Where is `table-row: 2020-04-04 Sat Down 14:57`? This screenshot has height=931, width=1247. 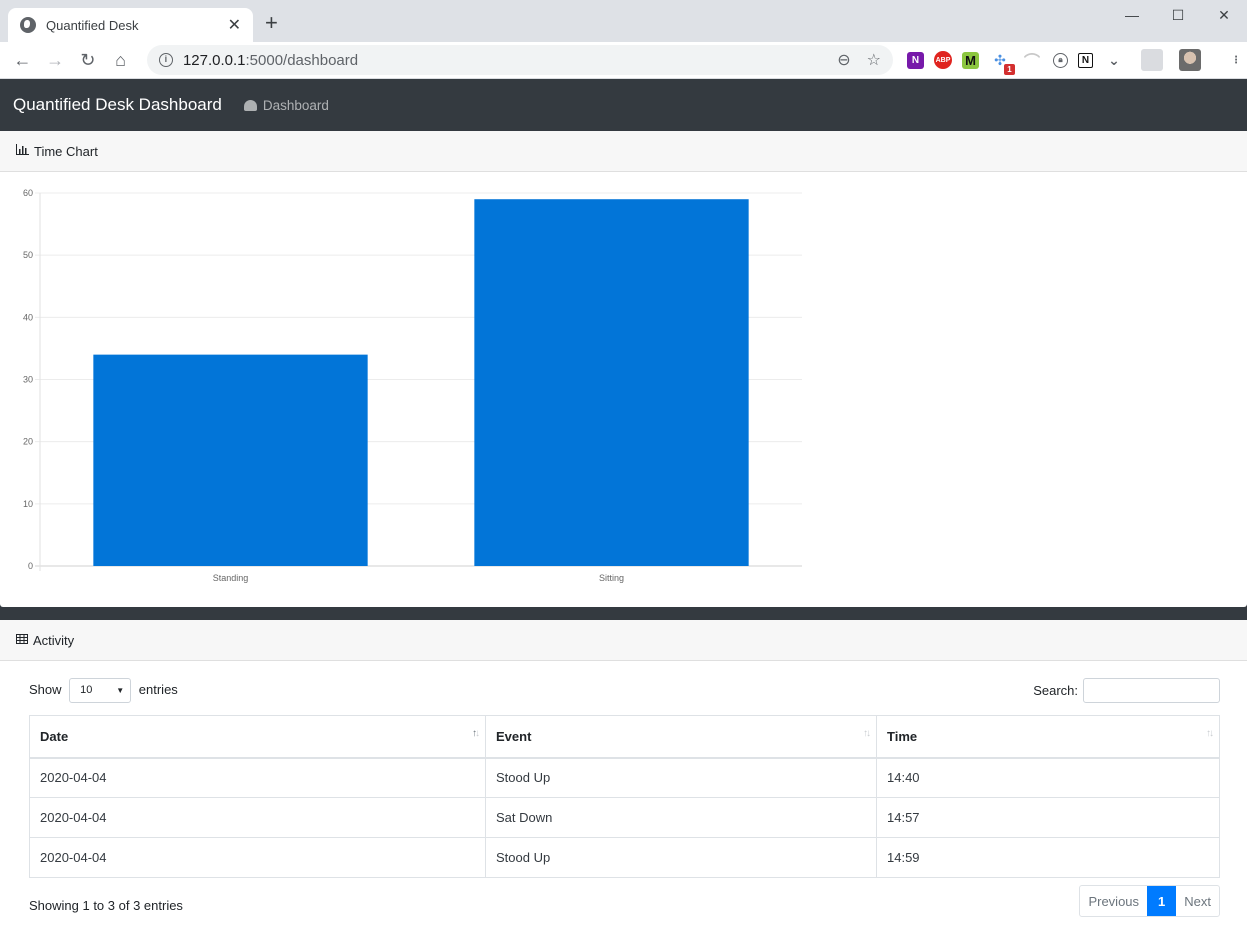 table-row: 2020-04-04 Sat Down 14:57 is located at coordinates (624, 817).